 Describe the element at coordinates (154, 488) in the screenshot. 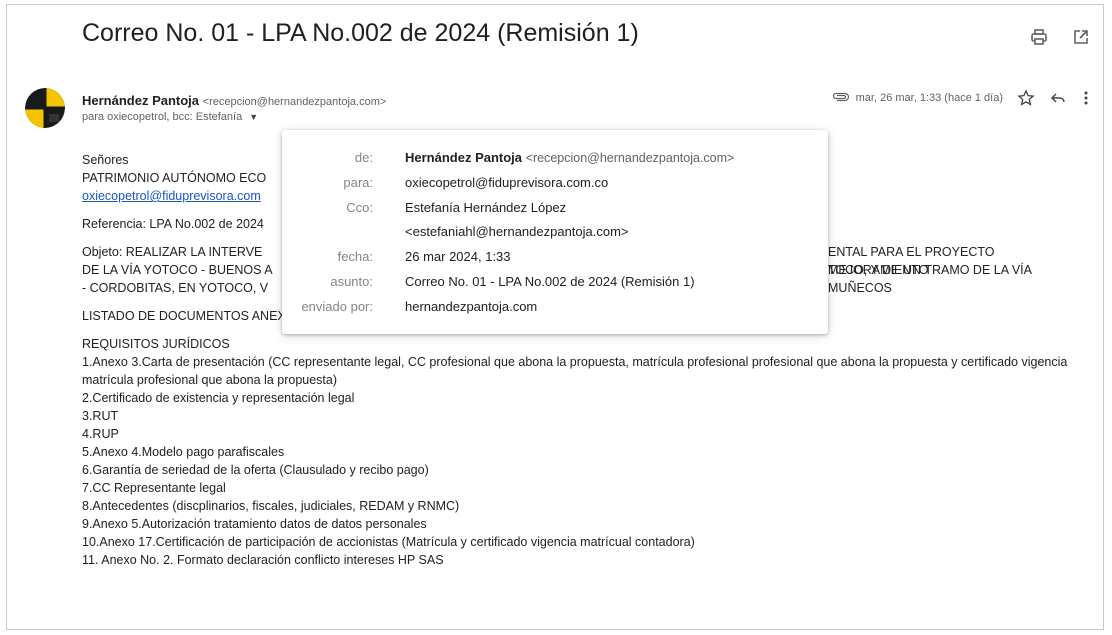

I see `list-item: 7.CC Representante legal` at that location.